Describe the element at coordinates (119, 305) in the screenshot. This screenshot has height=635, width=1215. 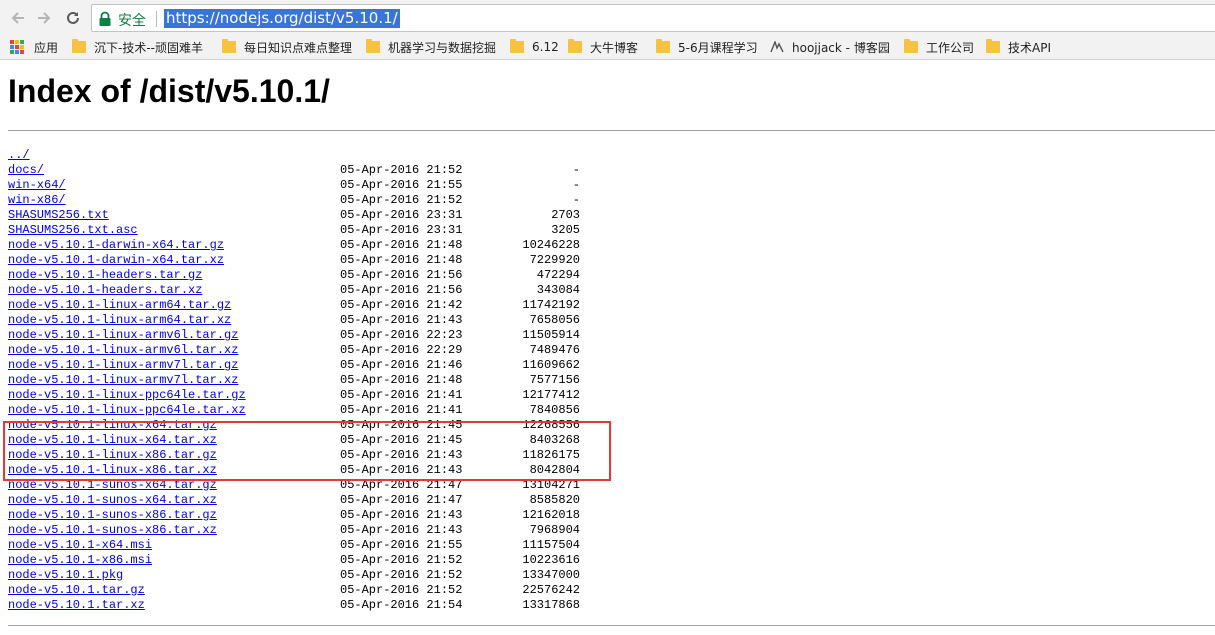
I see `file-link: node-v5.10.1-linux-arm64.tar.gz` at that location.